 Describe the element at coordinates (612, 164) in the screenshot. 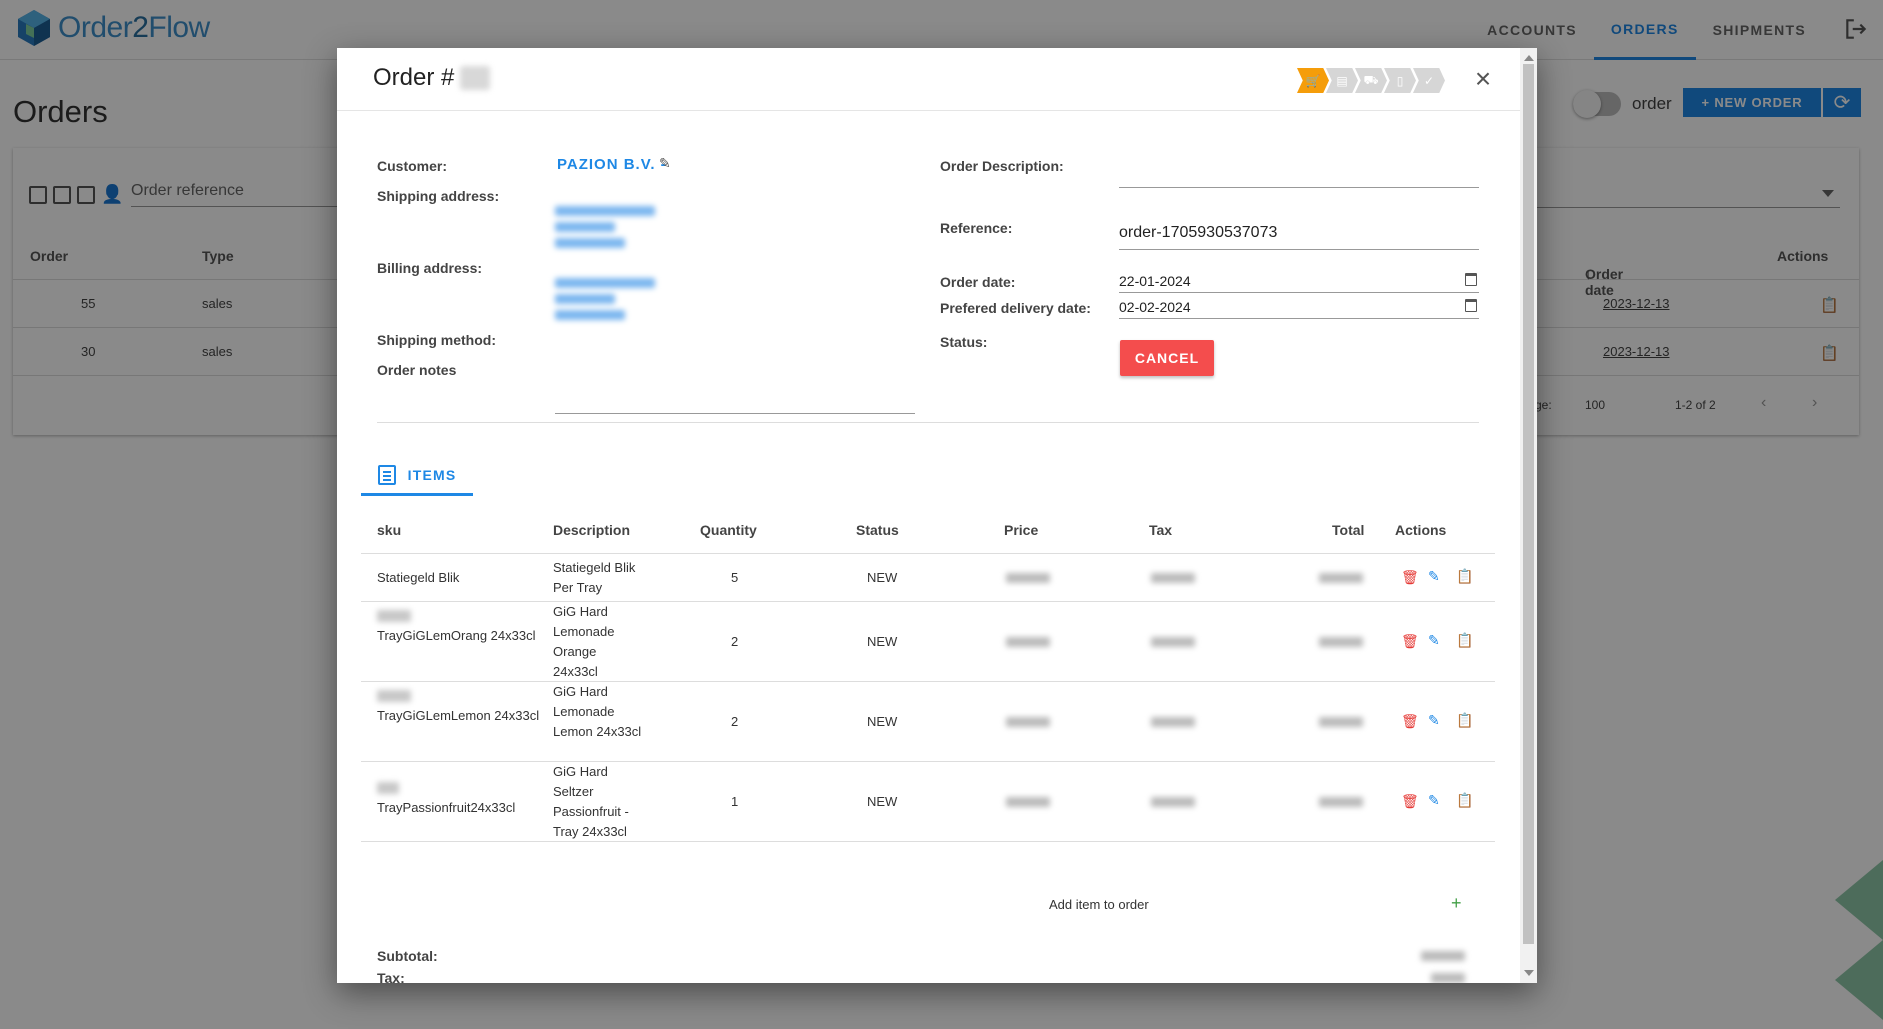

I see `customer-link: PAZION B.V. -` at that location.